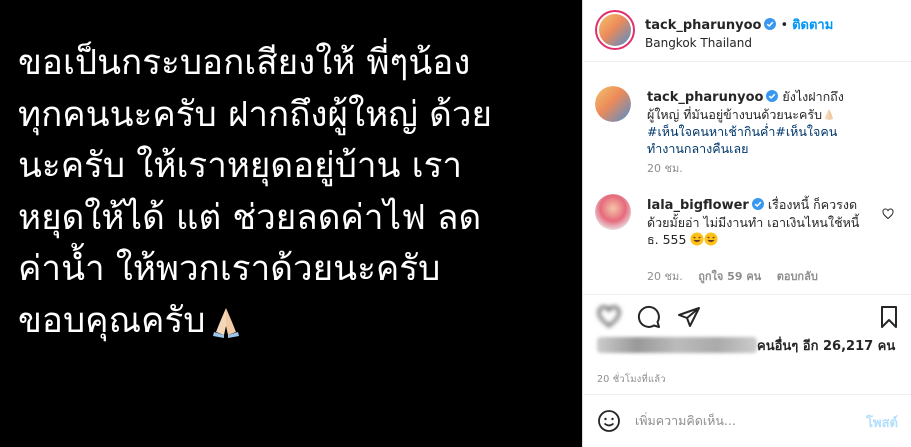 The image size is (911, 447). Describe the element at coordinates (631, 379) in the screenshot. I see `post-time-ago: 20 ชั่วโมงที่แล้ว` at that location.